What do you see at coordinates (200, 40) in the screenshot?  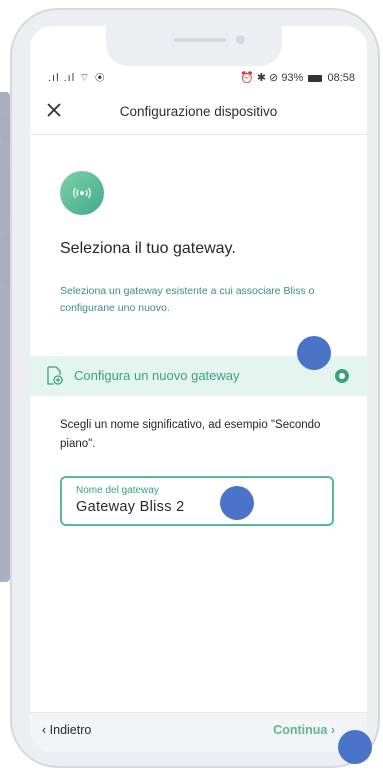 I see `speaker` at bounding box center [200, 40].